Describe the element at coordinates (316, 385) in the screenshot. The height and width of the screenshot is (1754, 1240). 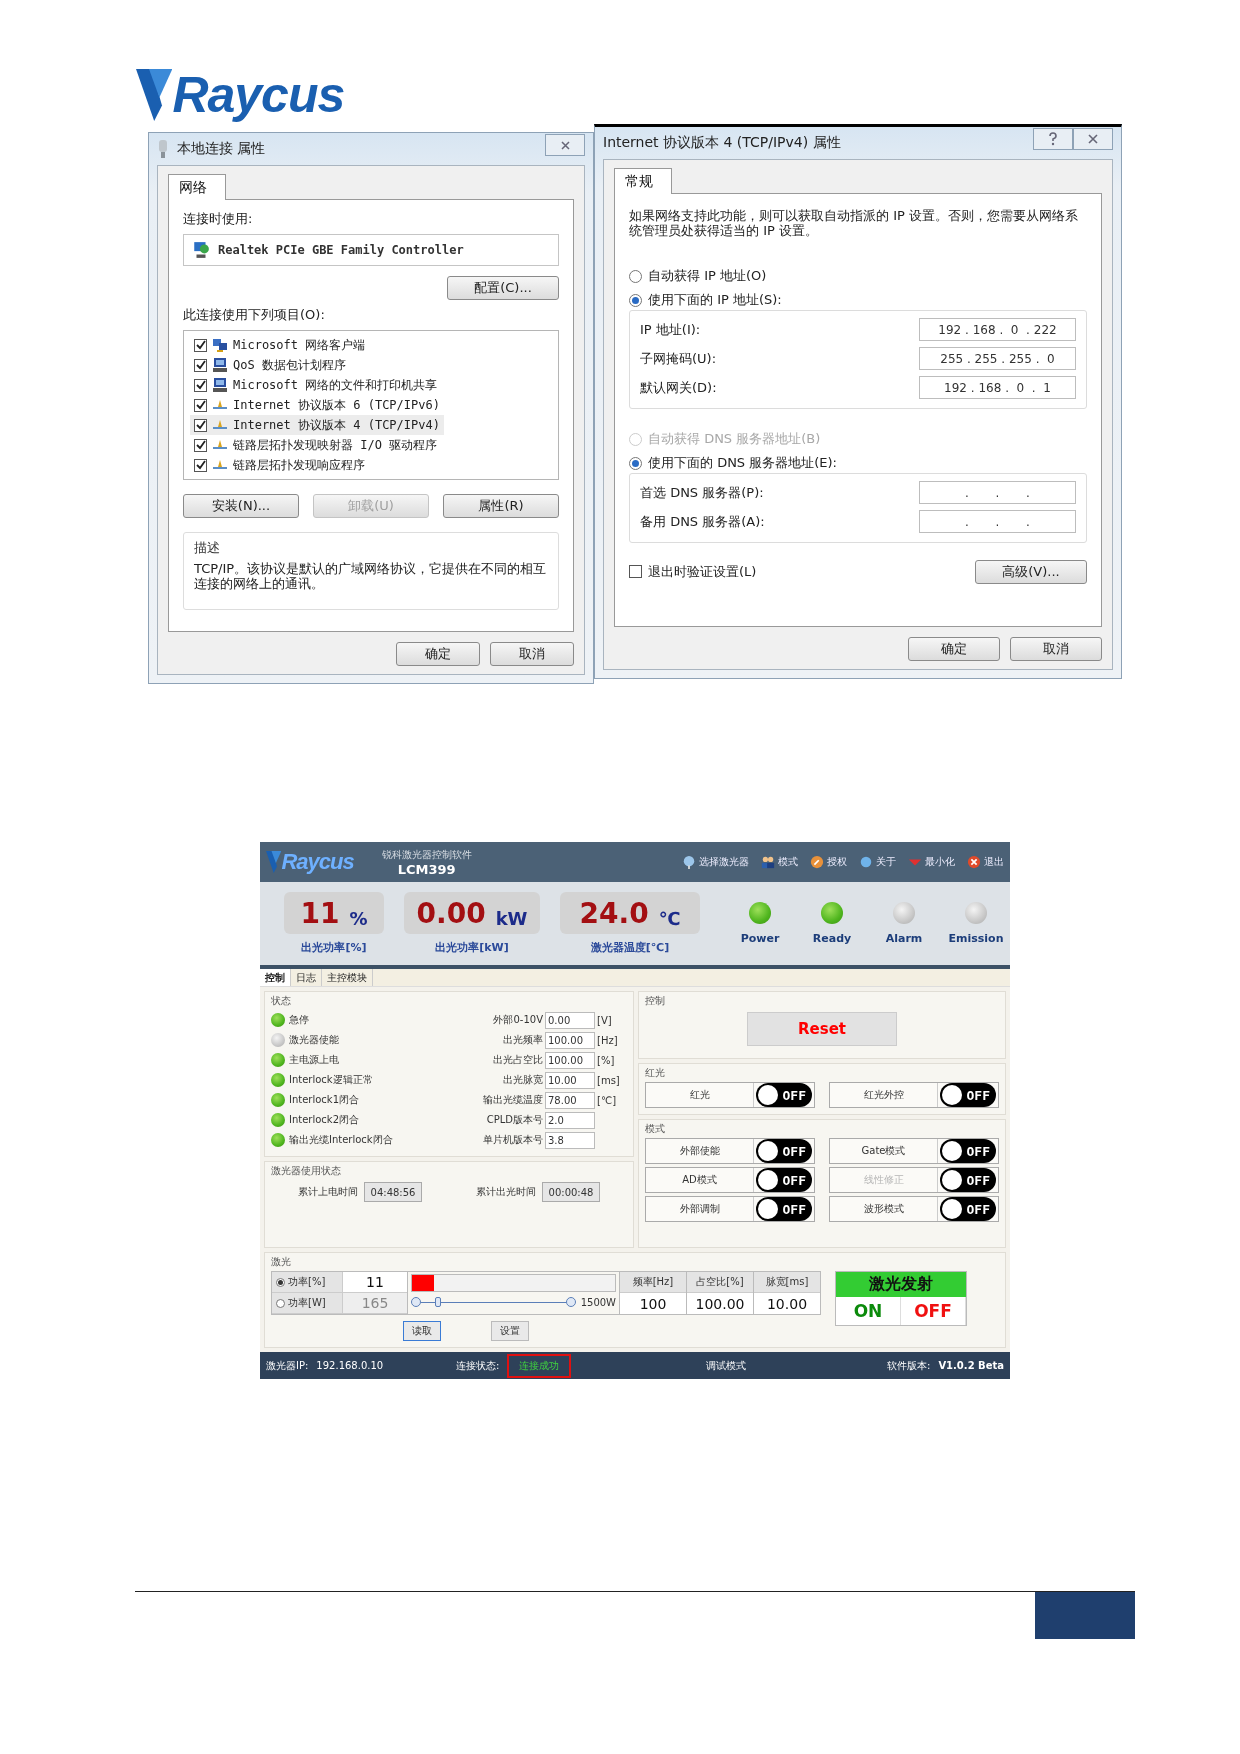
I see `list-item: Microsoft 网络的文件和打印机共享` at that location.